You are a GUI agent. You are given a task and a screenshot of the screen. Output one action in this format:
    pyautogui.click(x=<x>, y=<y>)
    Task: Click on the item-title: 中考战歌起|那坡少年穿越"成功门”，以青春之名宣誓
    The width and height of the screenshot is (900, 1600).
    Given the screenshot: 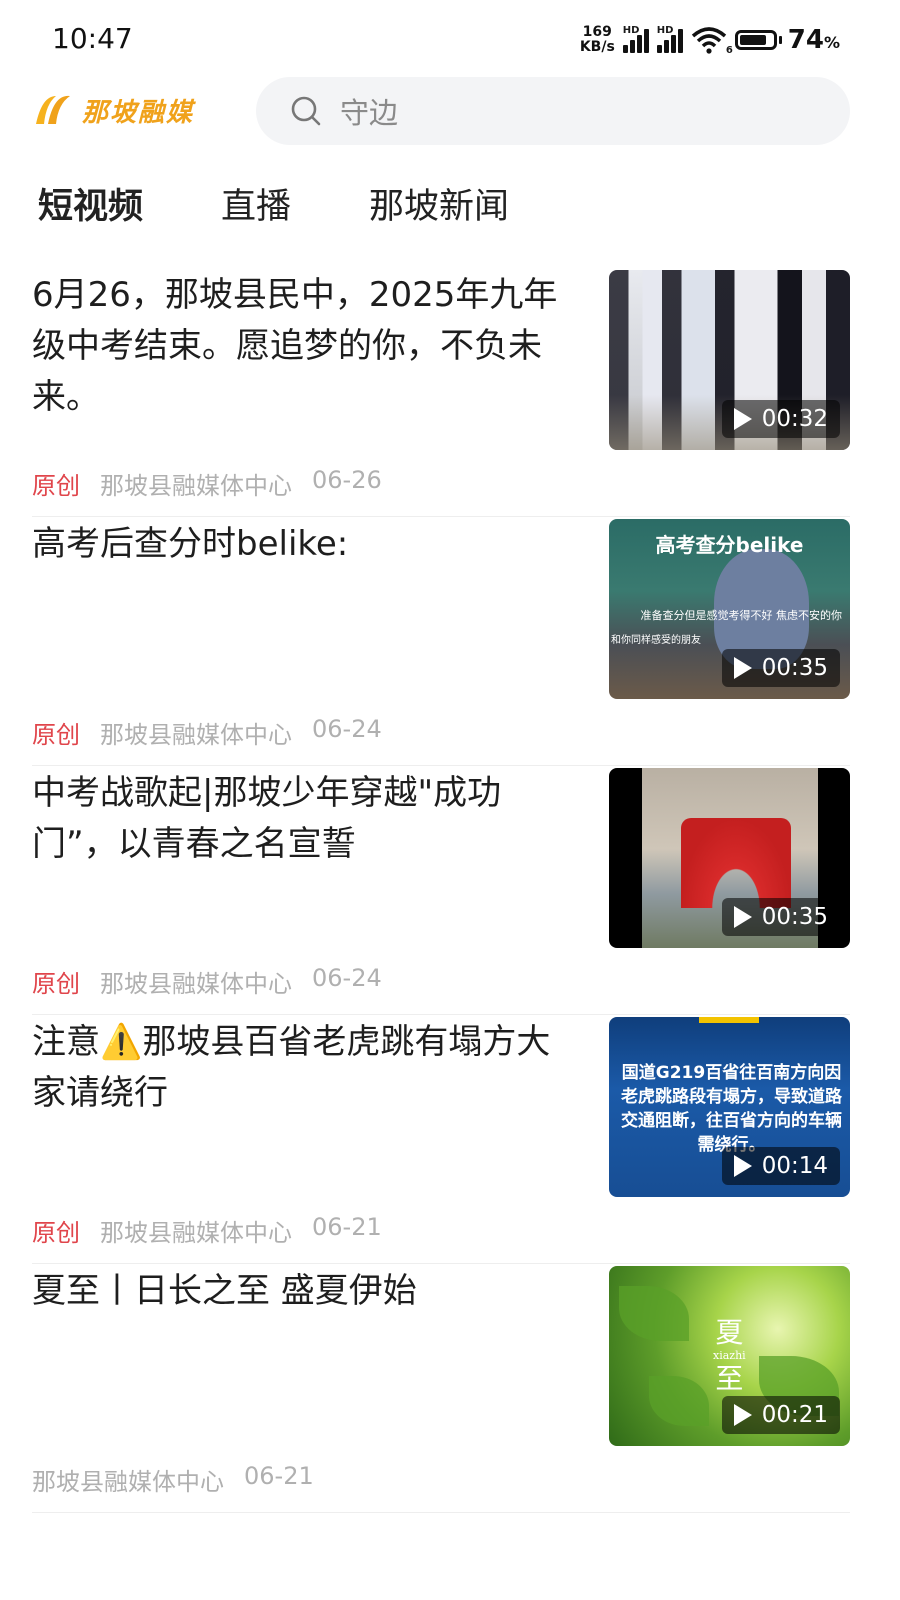 What is the action you would take?
    pyautogui.click(x=267, y=818)
    